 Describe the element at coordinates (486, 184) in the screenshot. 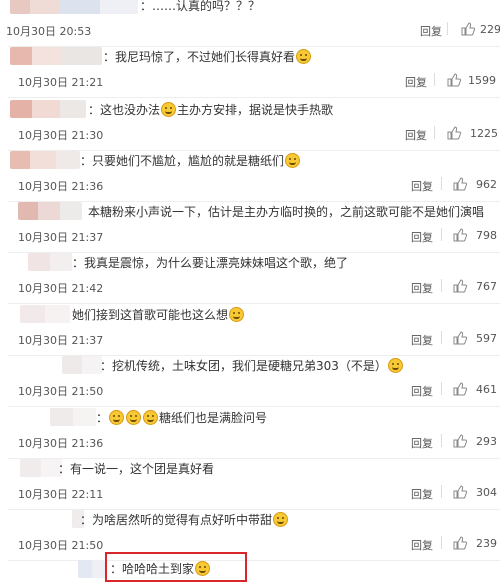

I see `like-count: 962` at that location.